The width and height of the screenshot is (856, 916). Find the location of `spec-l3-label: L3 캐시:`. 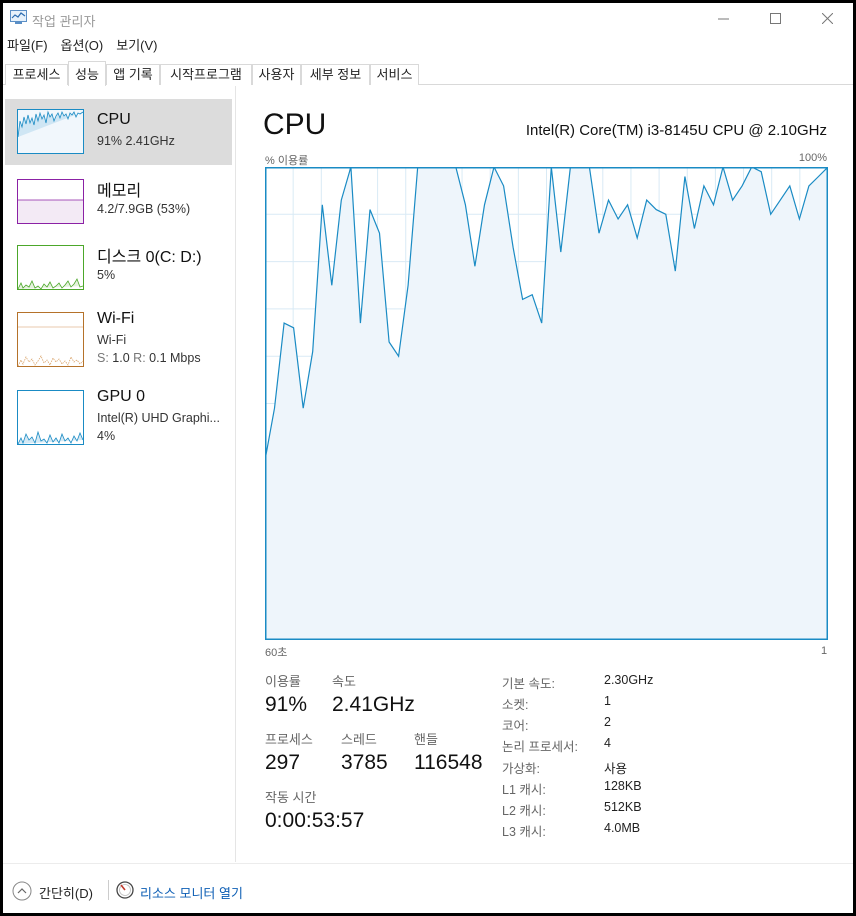

spec-l3-label: L3 캐시: is located at coordinates (524, 832).